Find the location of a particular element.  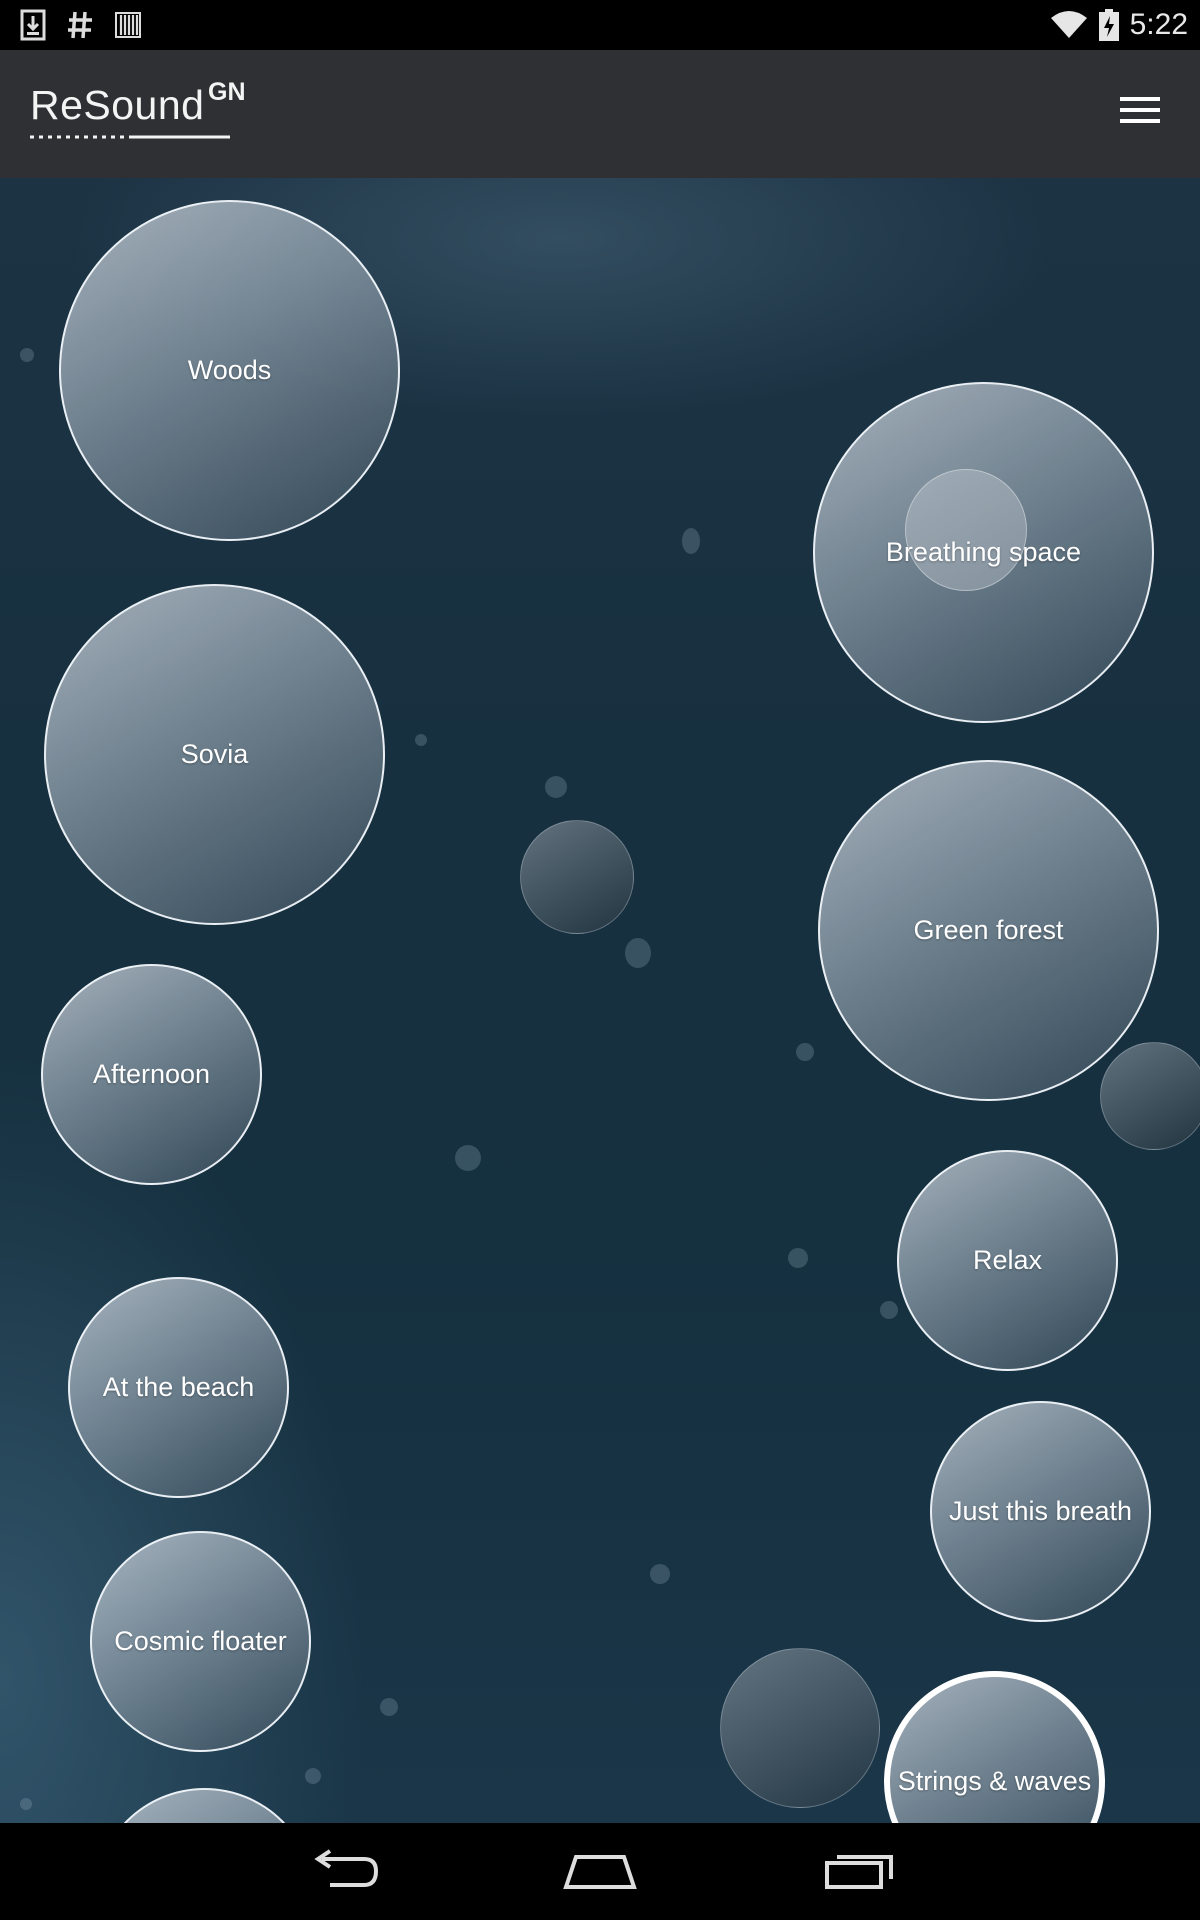

bubble-at-the-beach: At the beach is located at coordinates (178, 1387).